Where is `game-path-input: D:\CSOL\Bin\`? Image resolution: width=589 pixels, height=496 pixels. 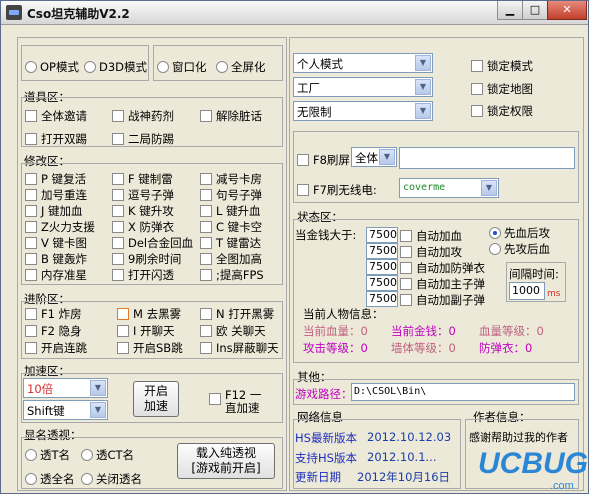 game-path-input: D:\CSOL\Bin\ is located at coordinates (463, 392).